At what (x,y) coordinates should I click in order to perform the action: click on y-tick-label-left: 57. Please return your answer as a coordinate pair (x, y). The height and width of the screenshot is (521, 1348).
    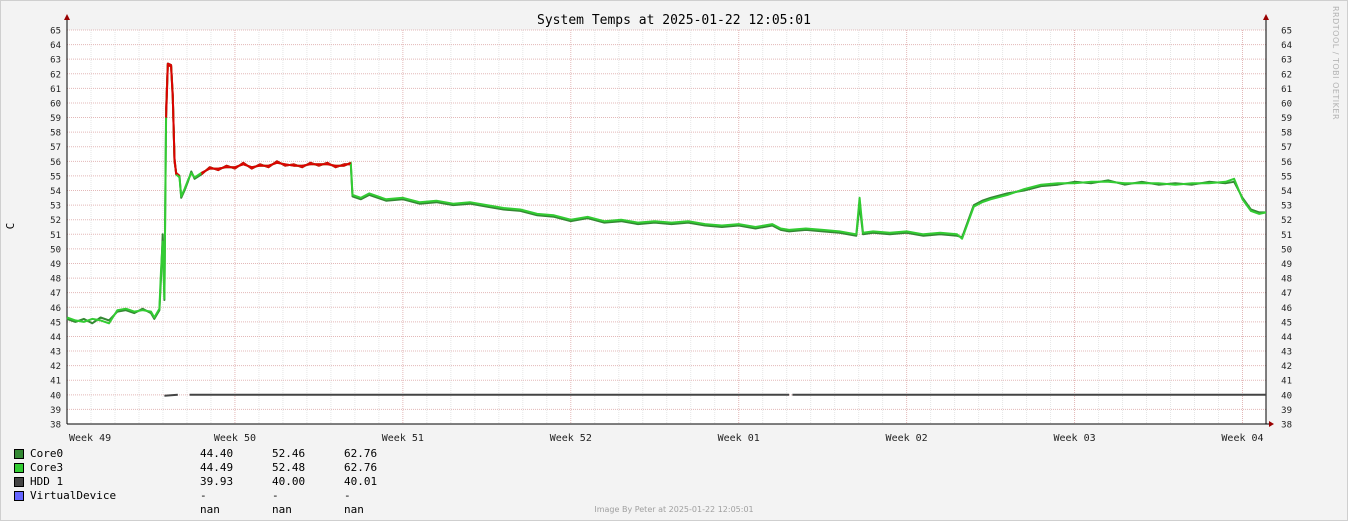
    Looking at the image, I should click on (55, 148).